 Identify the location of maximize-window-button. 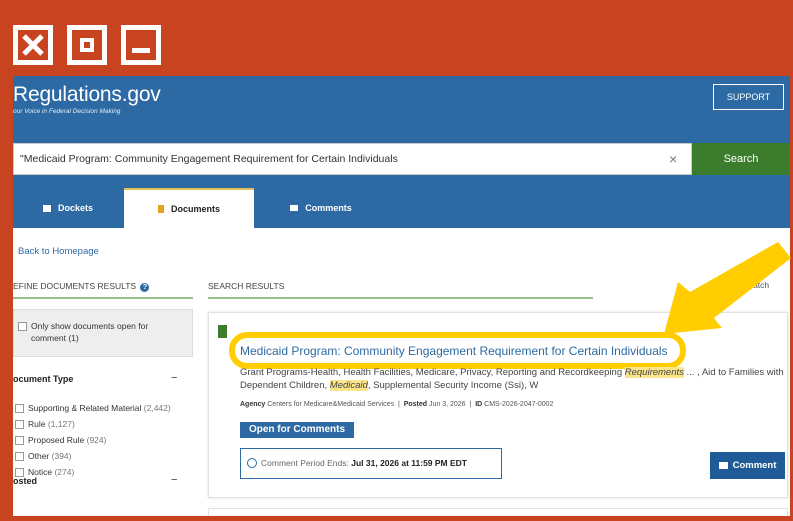
(87, 45).